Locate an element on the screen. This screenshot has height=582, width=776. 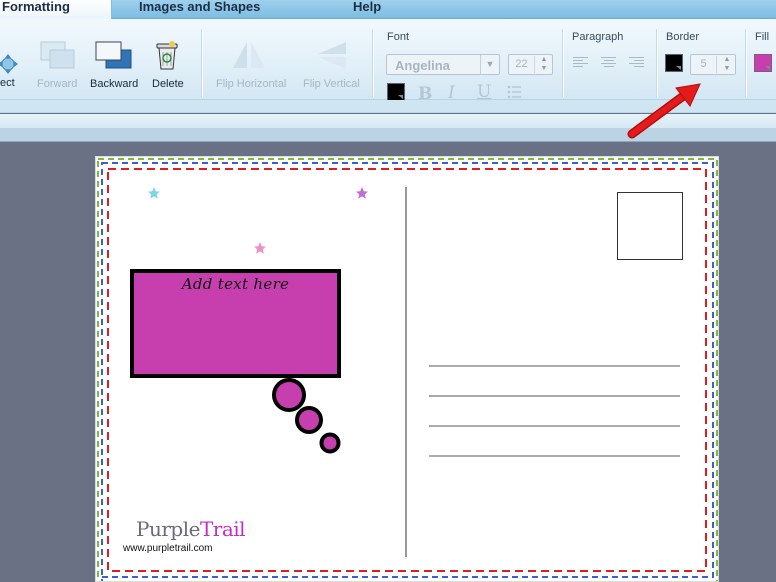
flip-vertical-button: Flip Vertical is located at coordinates (332, 66).